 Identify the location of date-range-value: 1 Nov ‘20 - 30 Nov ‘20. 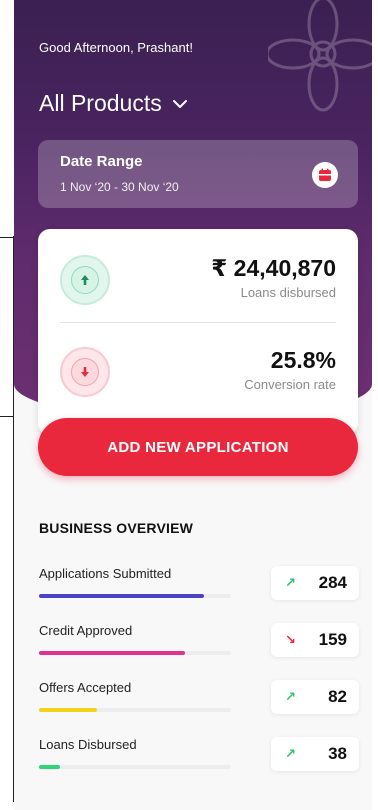
(119, 187).